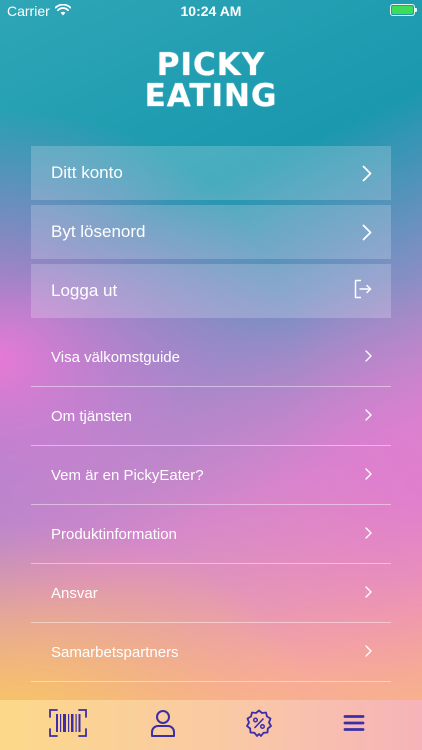 This screenshot has height=750, width=422. I want to click on tab-menu, so click(354, 725).